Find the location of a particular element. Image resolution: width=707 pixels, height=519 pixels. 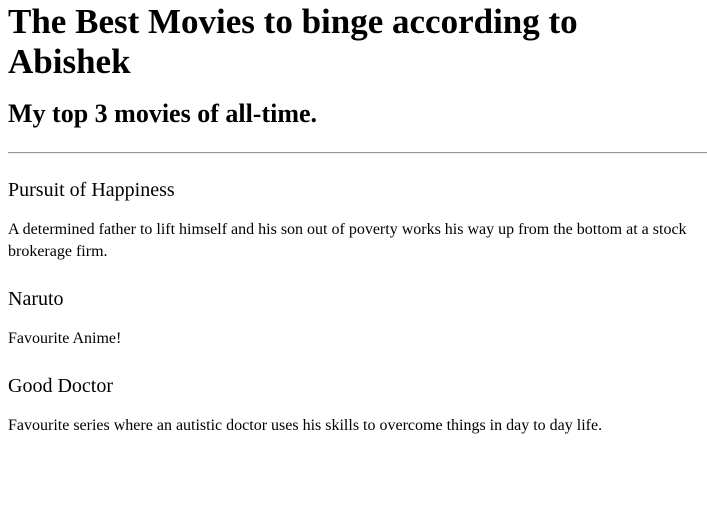

movie-title: Good Doctor is located at coordinates (60, 386).